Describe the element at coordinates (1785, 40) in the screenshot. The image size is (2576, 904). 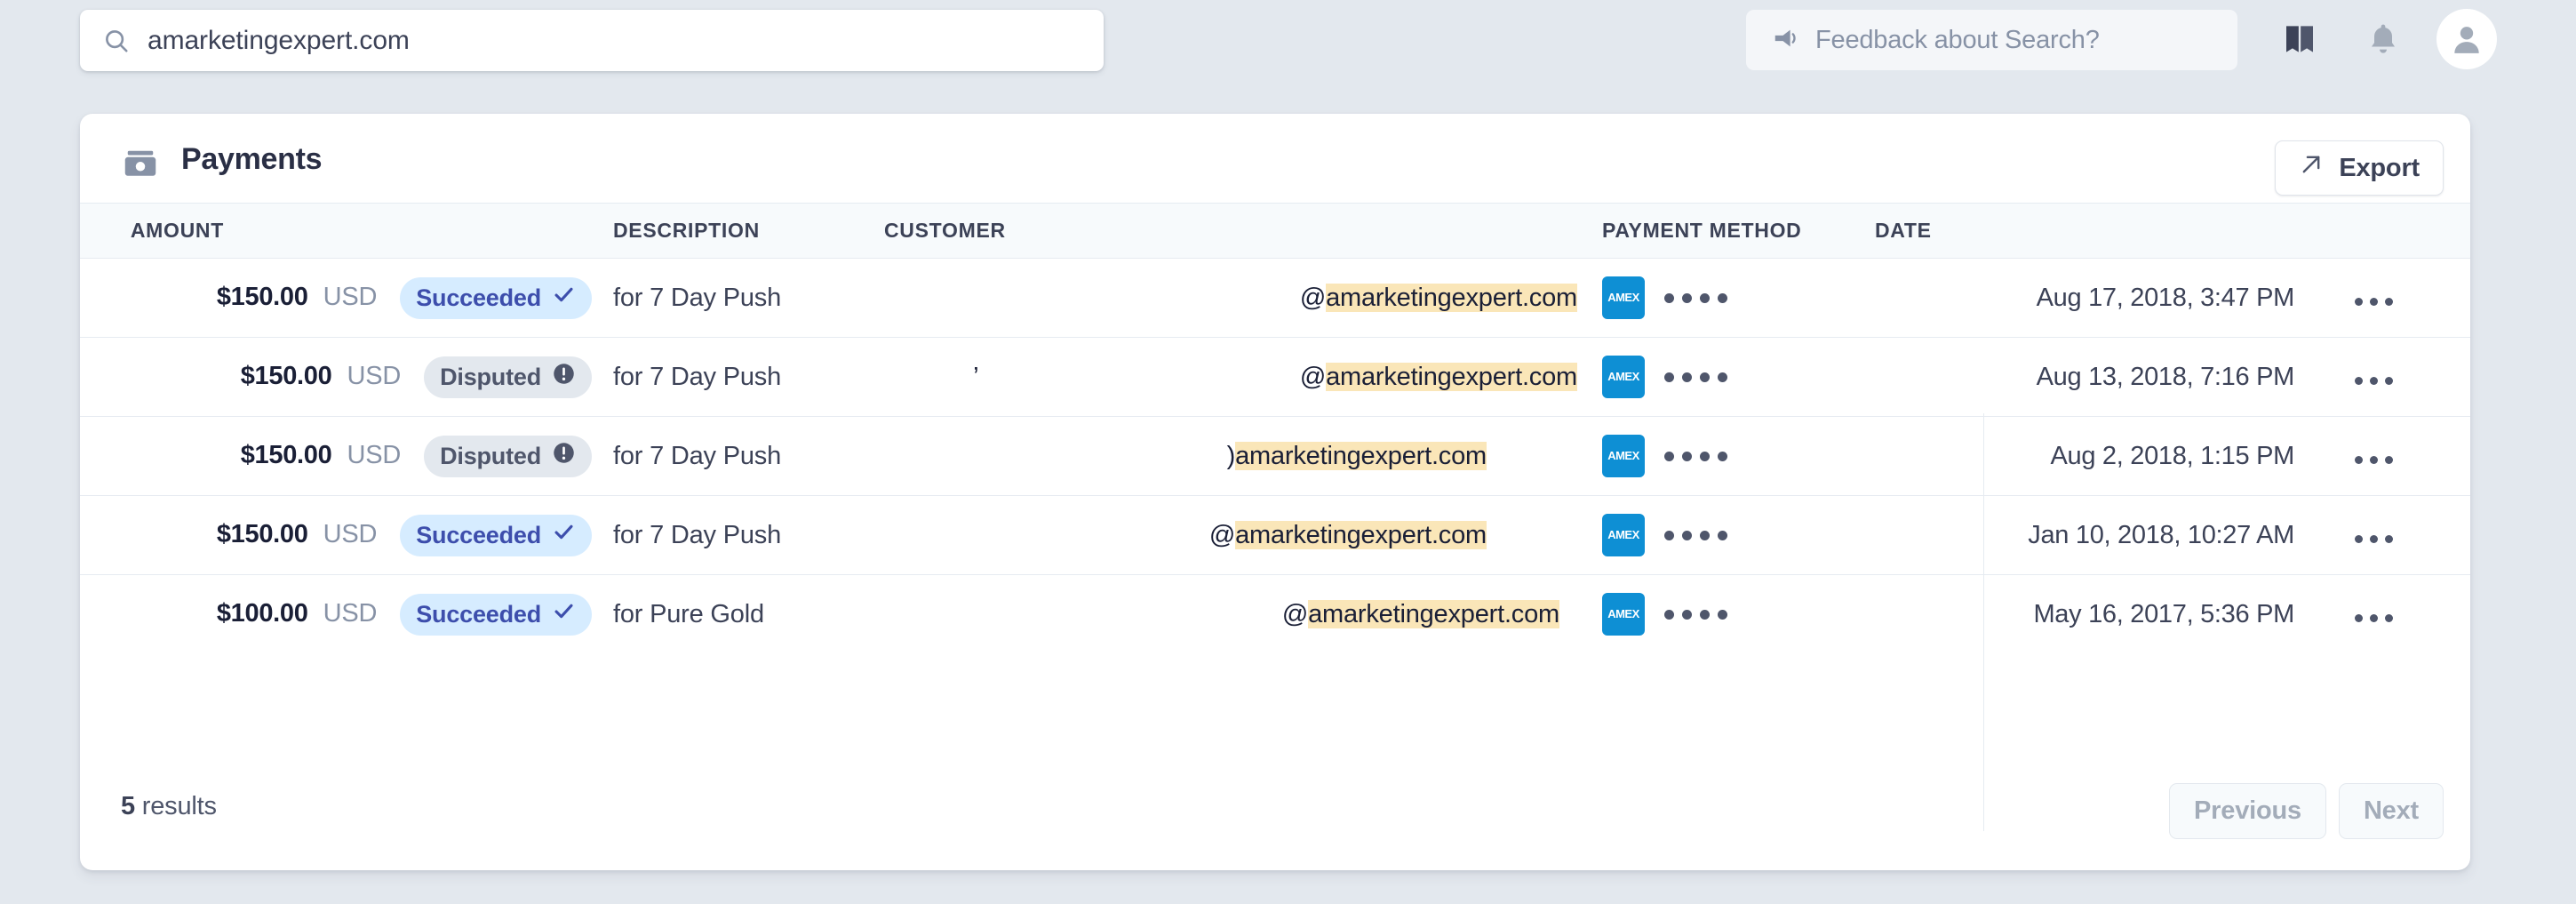
I see `megaphone-icon` at that location.